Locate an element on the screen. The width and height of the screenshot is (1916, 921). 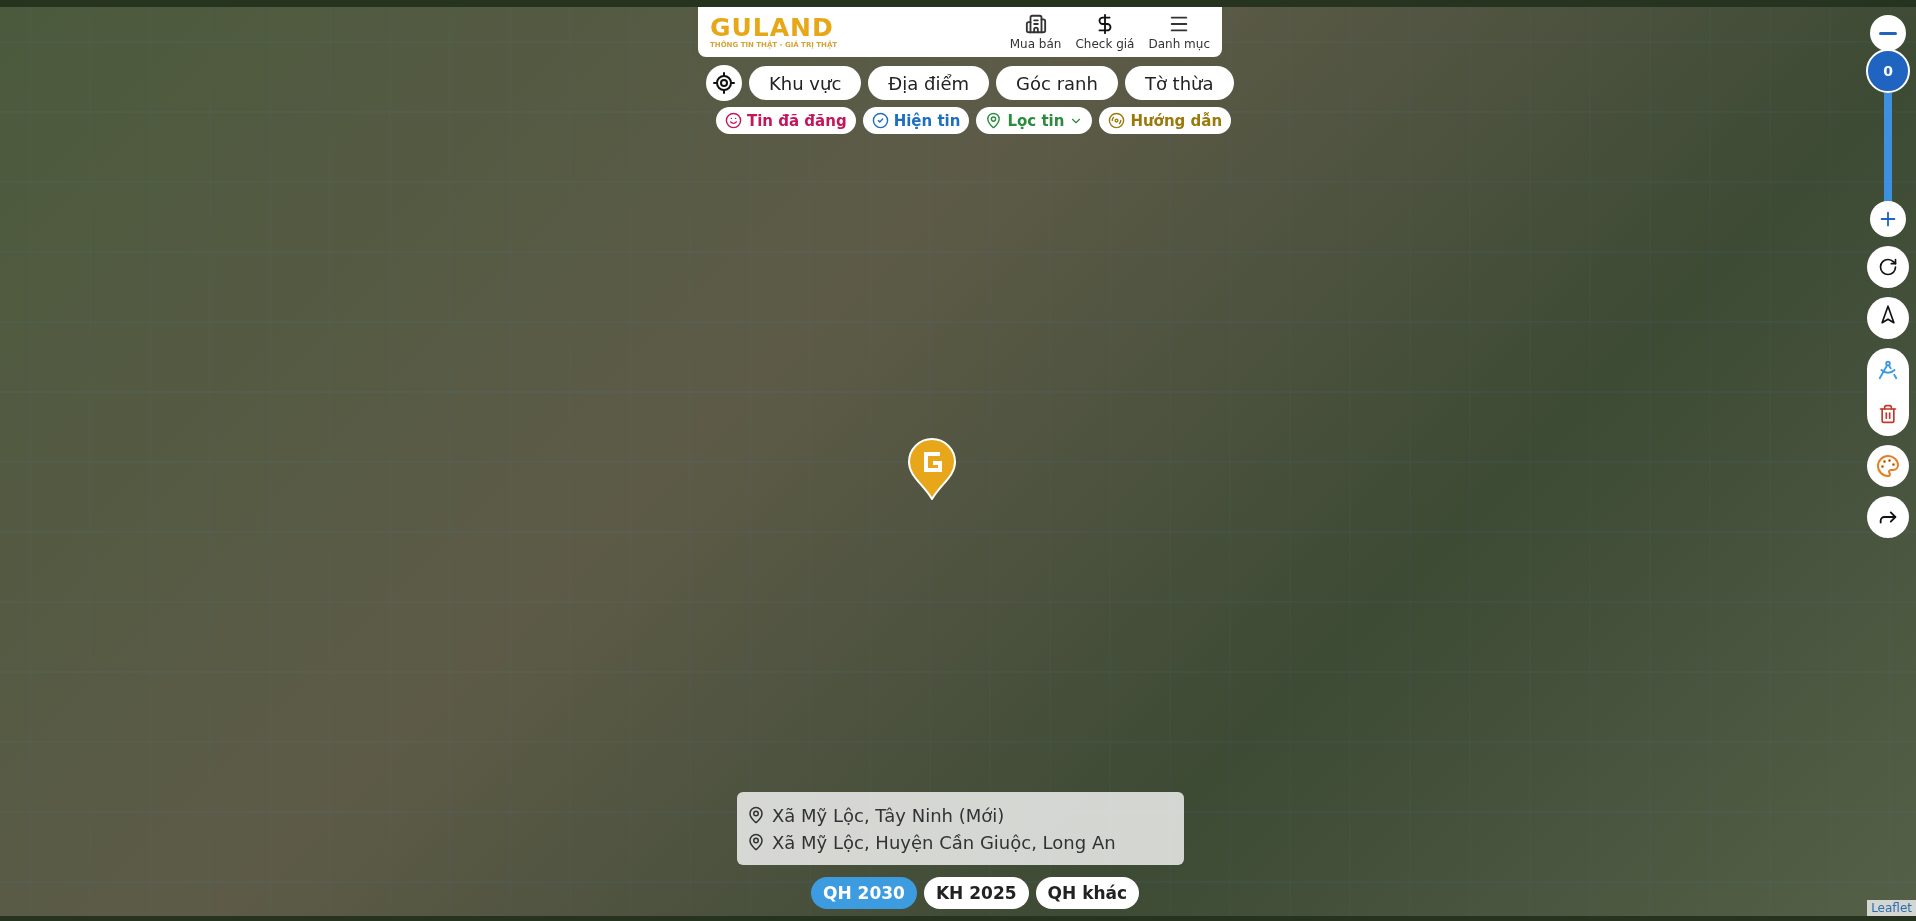
attribution-link: Leaflet is located at coordinates (1891, 908).